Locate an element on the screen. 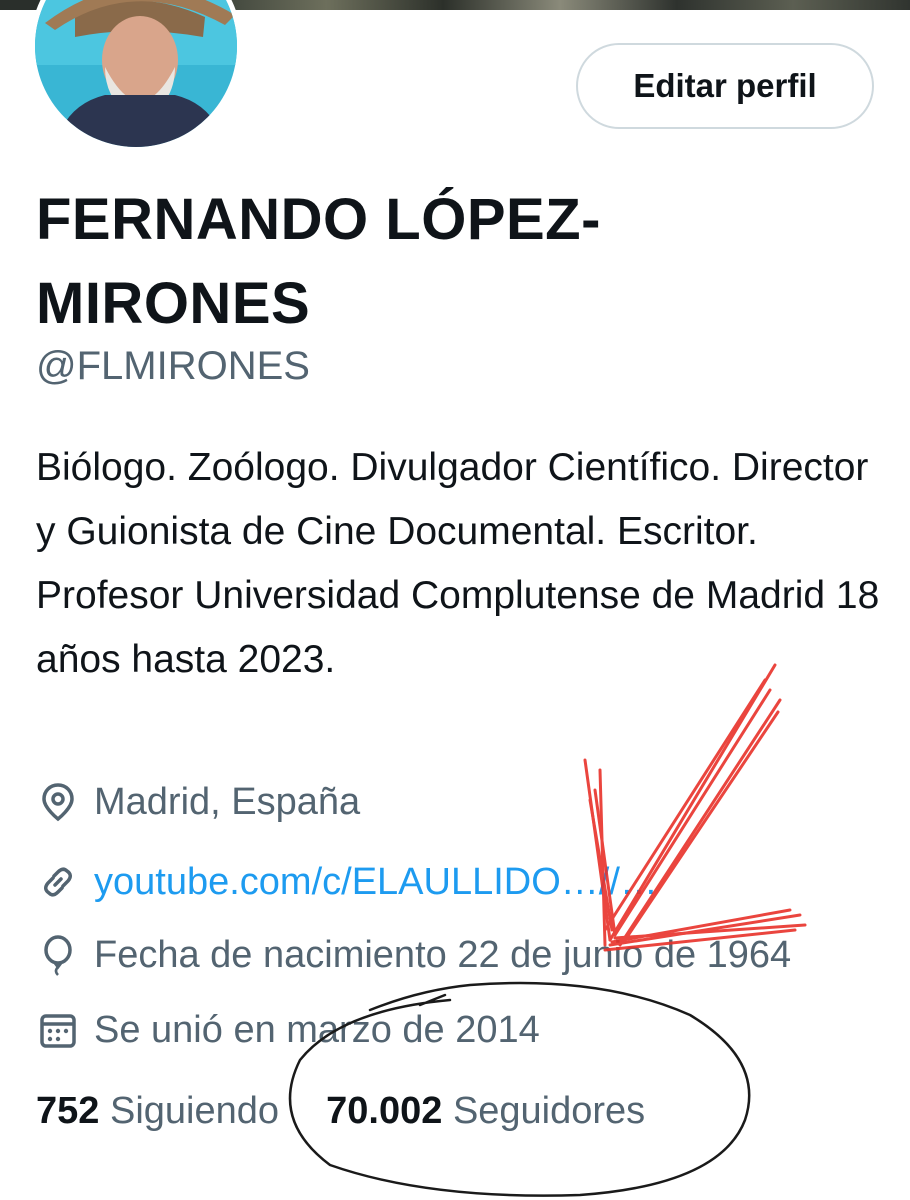 This screenshot has height=1200, width=910. link-icon is located at coordinates (58, 882).